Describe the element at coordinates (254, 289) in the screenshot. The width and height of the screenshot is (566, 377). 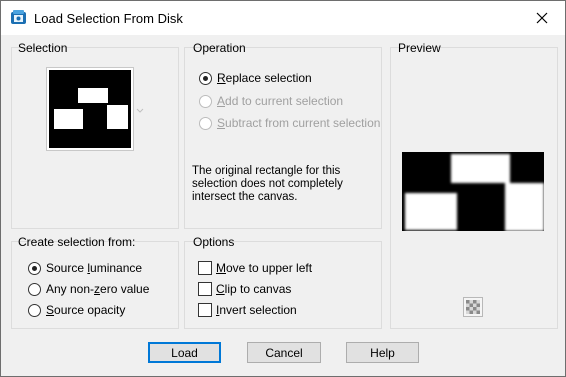
I see `clip-to-canvas-label: Clip to canvas` at that location.